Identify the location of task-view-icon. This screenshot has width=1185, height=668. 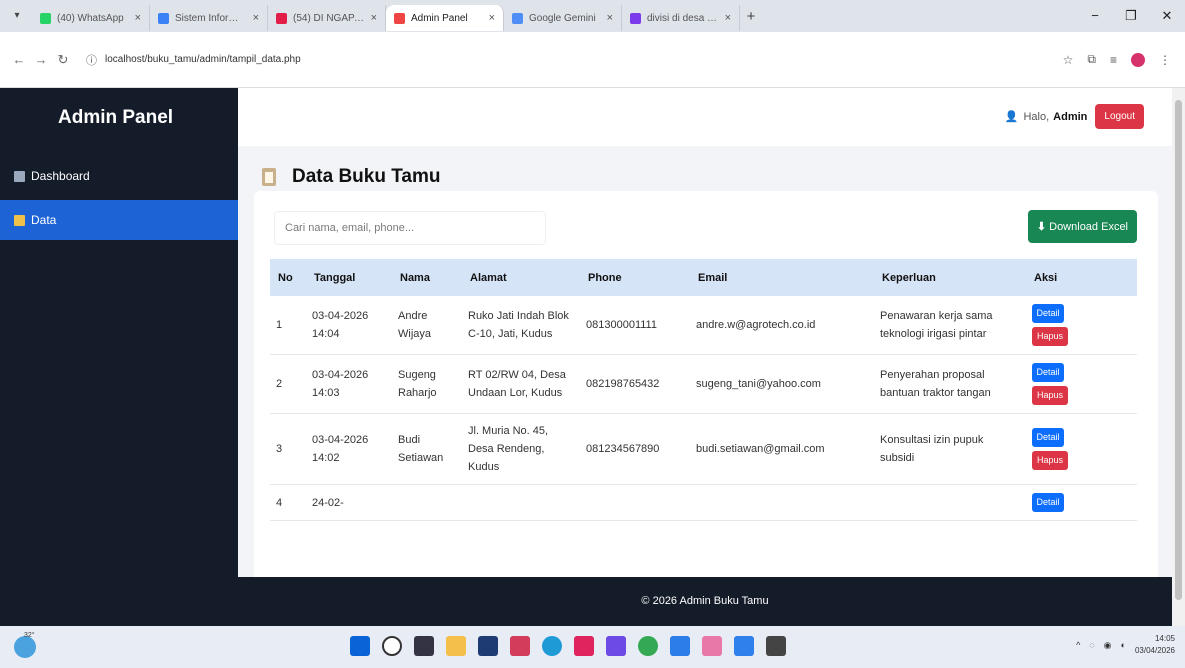
(424, 646).